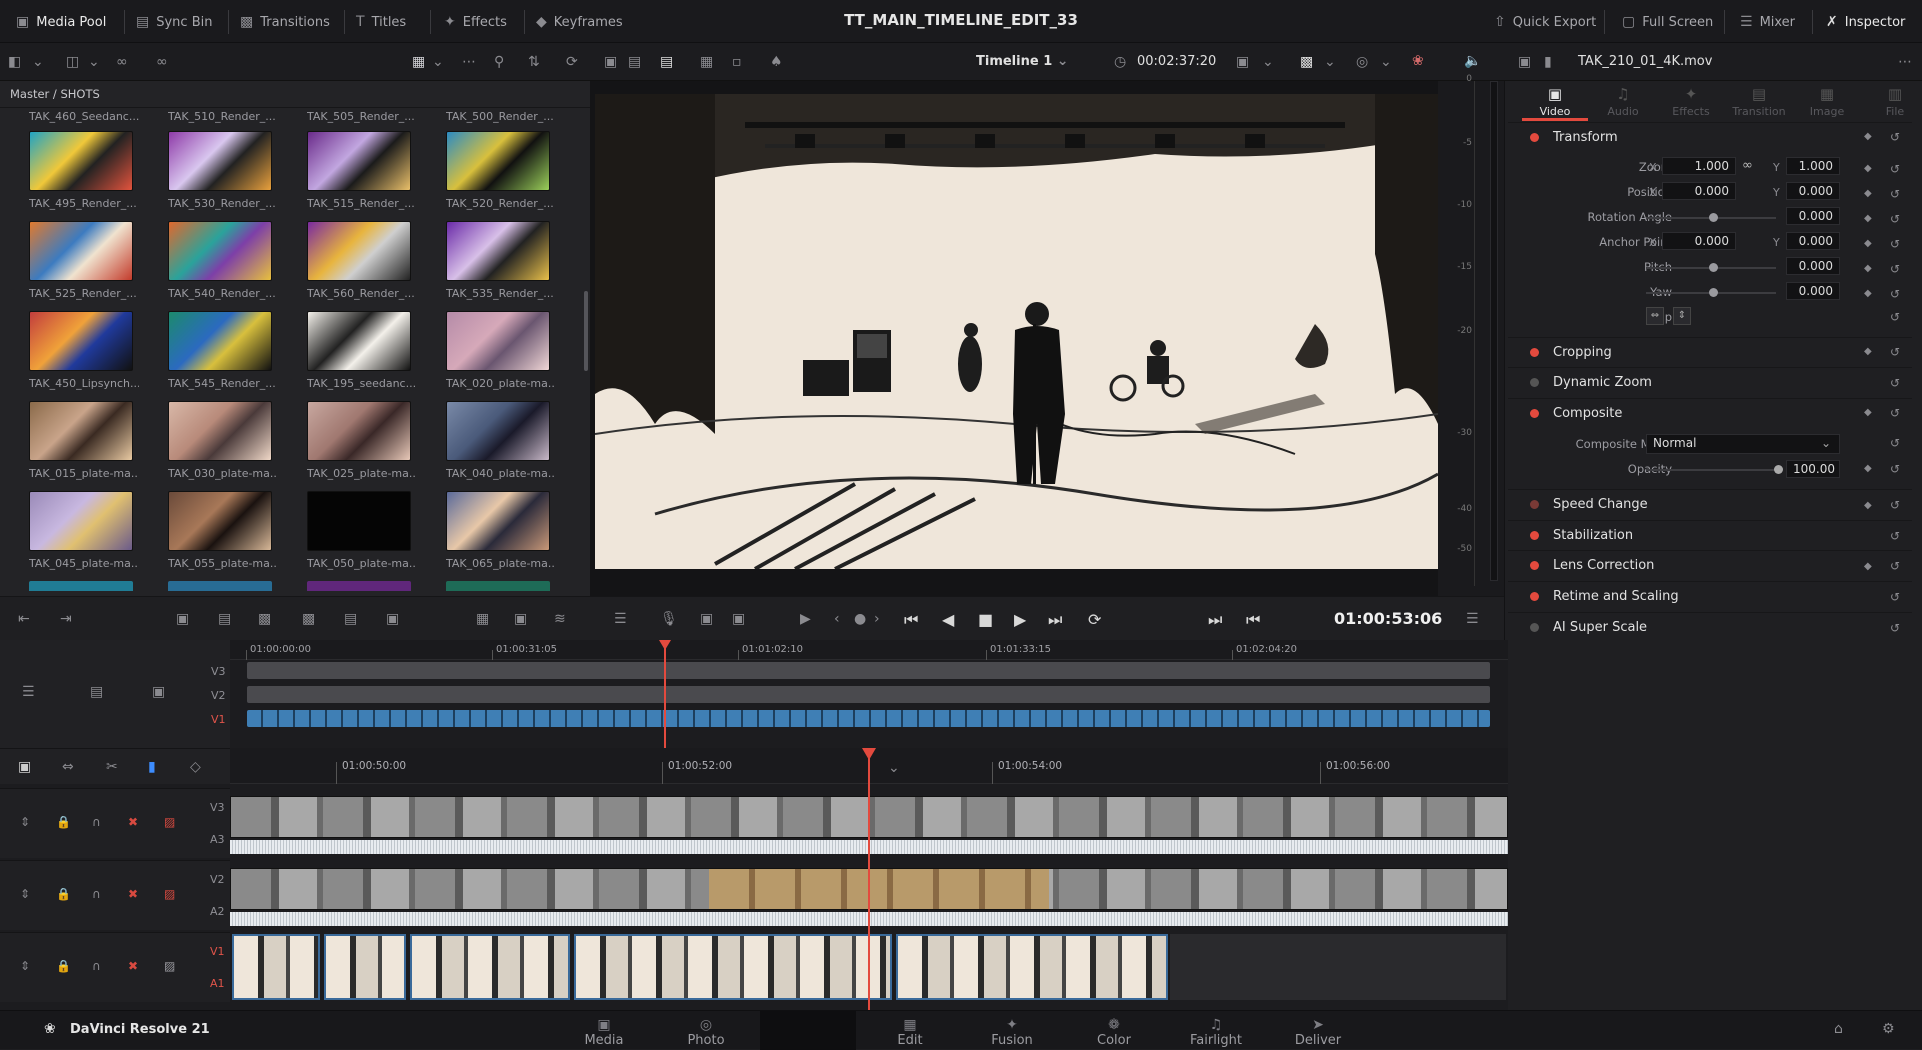 This screenshot has width=1922, height=1050. What do you see at coordinates (1699, 241) in the screenshot?
I see `anchor-x-field: 0.000` at bounding box center [1699, 241].